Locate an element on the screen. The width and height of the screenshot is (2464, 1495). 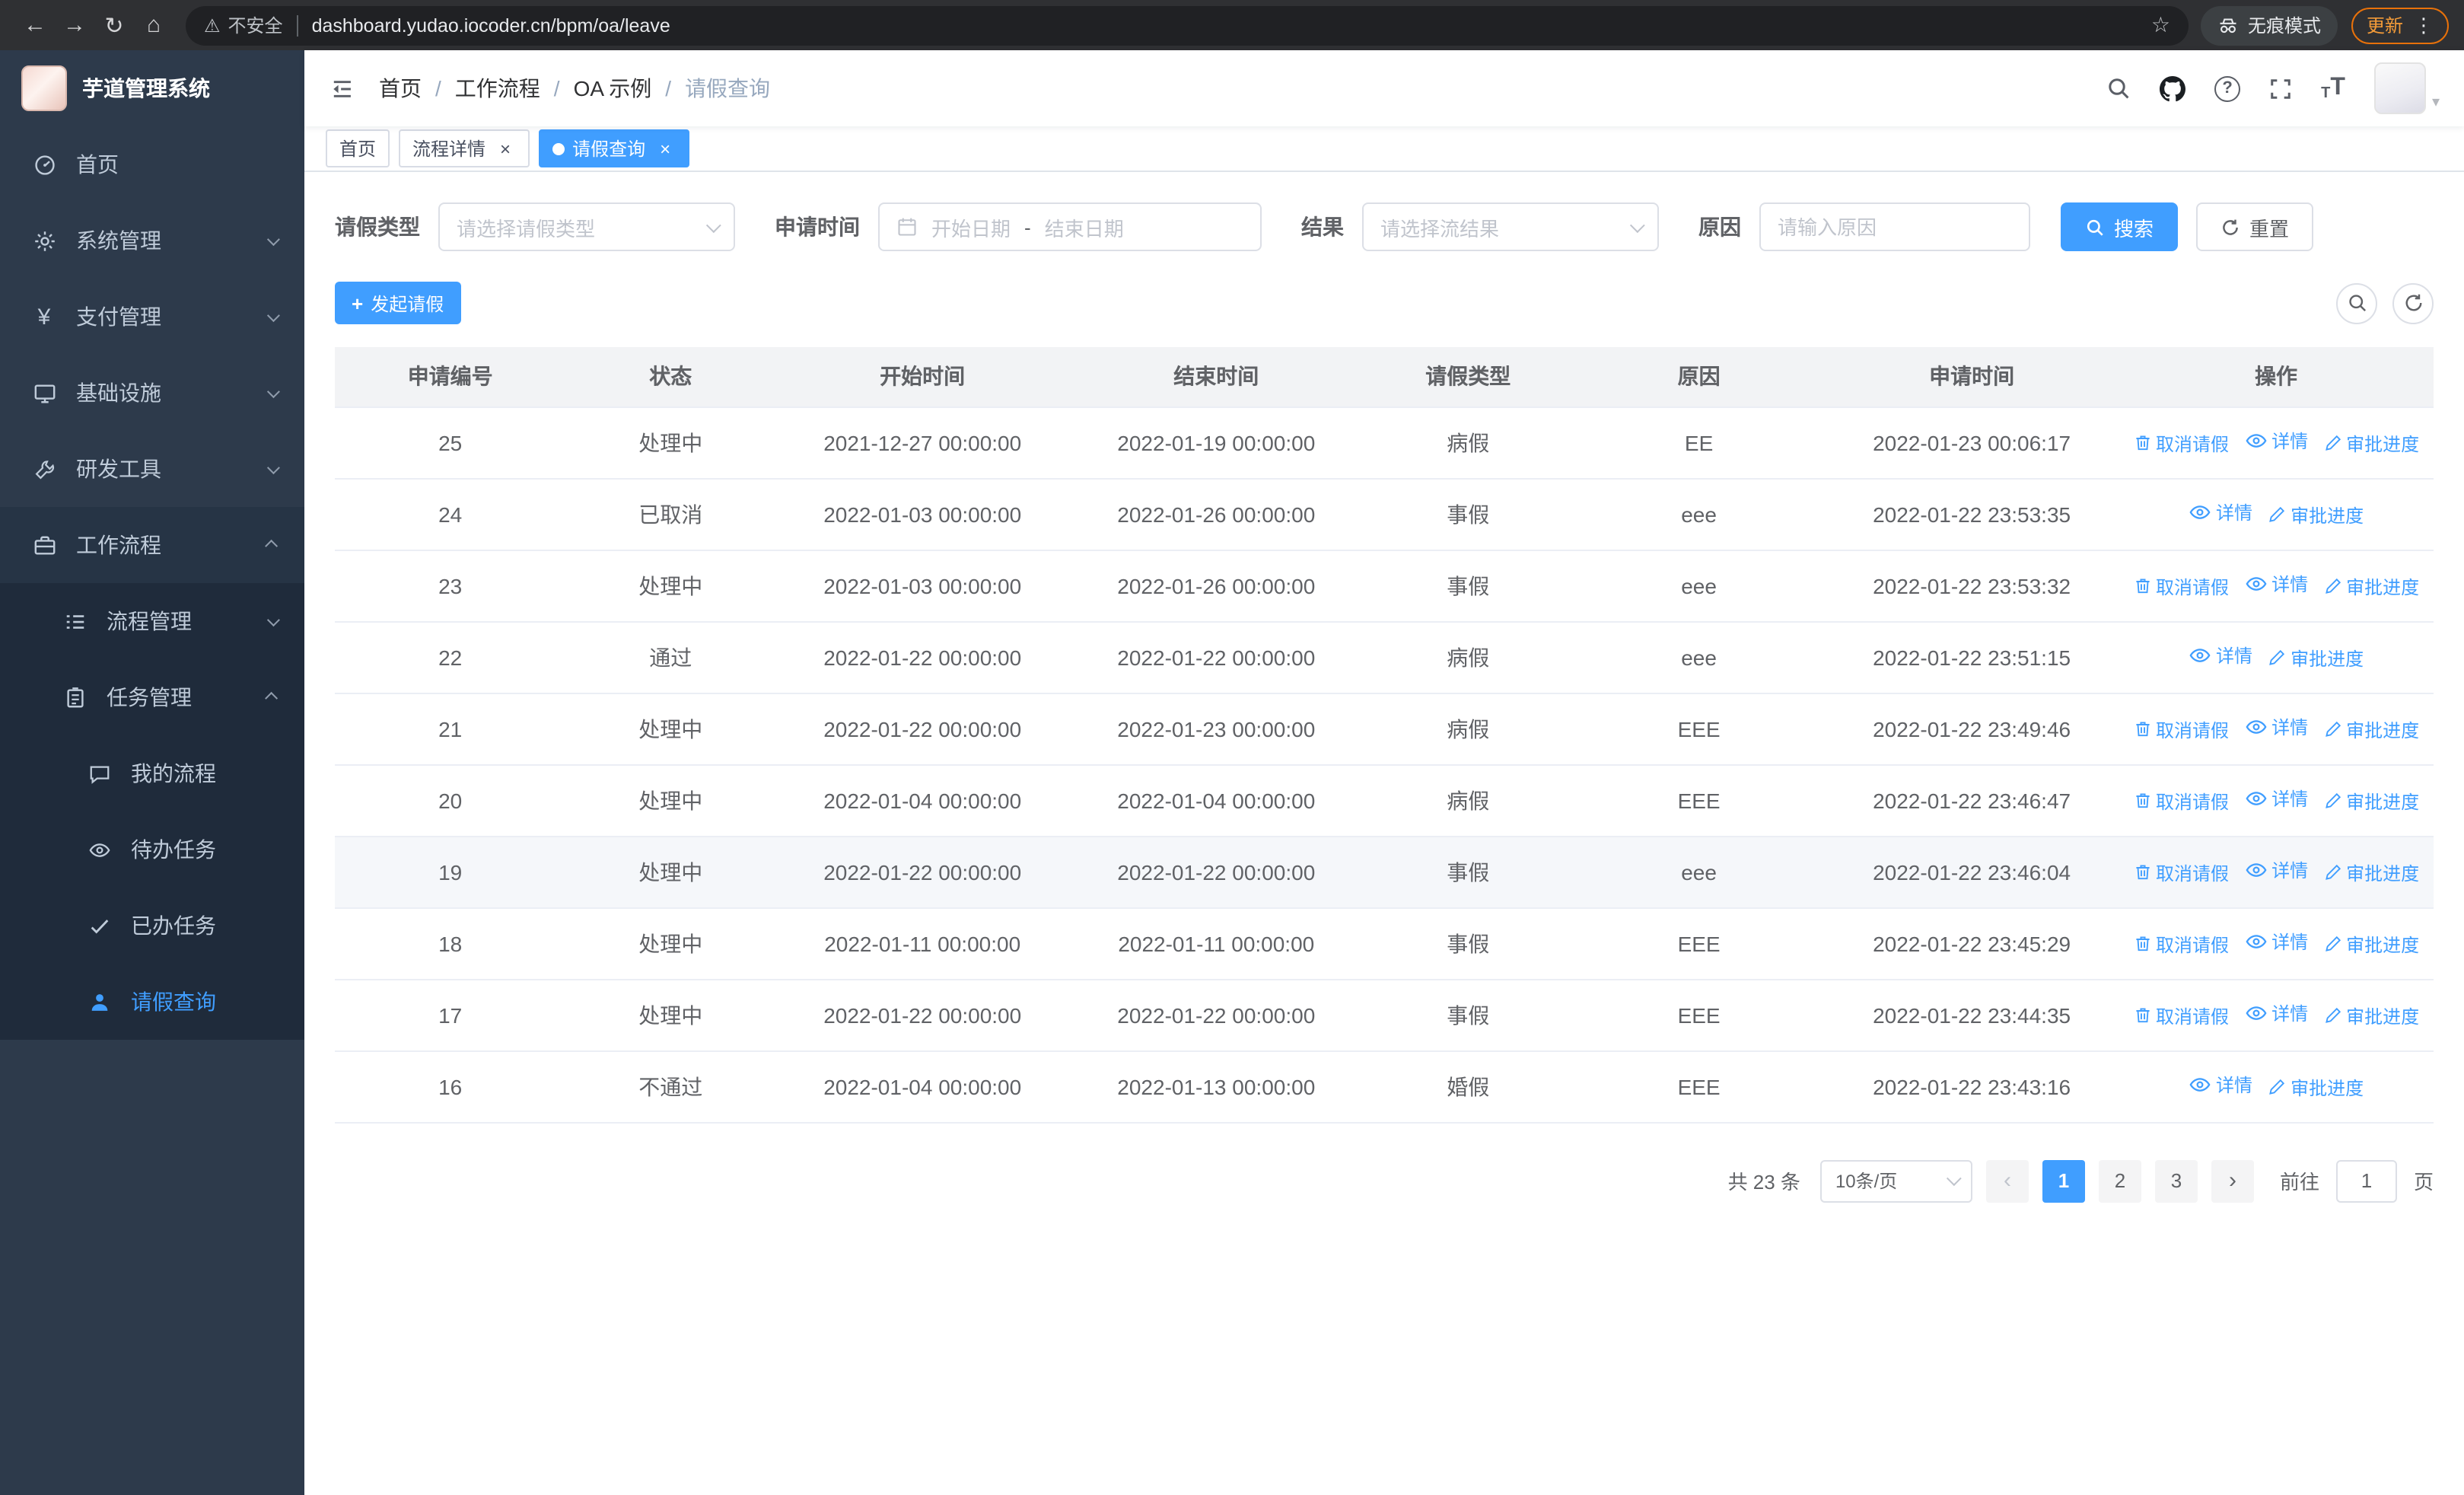
reload-icon: ↻ is located at coordinates (114, 25).